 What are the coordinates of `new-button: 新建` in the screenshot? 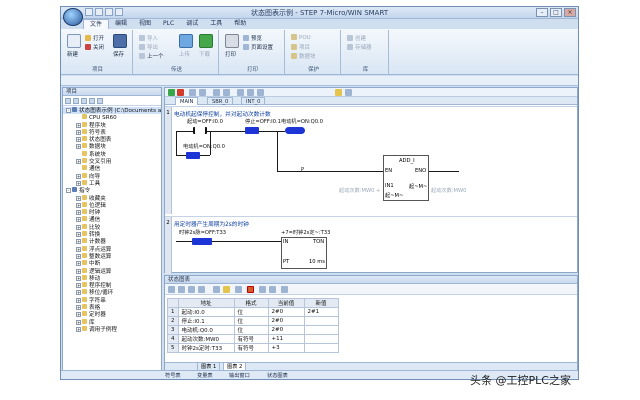 It's located at (72, 54).